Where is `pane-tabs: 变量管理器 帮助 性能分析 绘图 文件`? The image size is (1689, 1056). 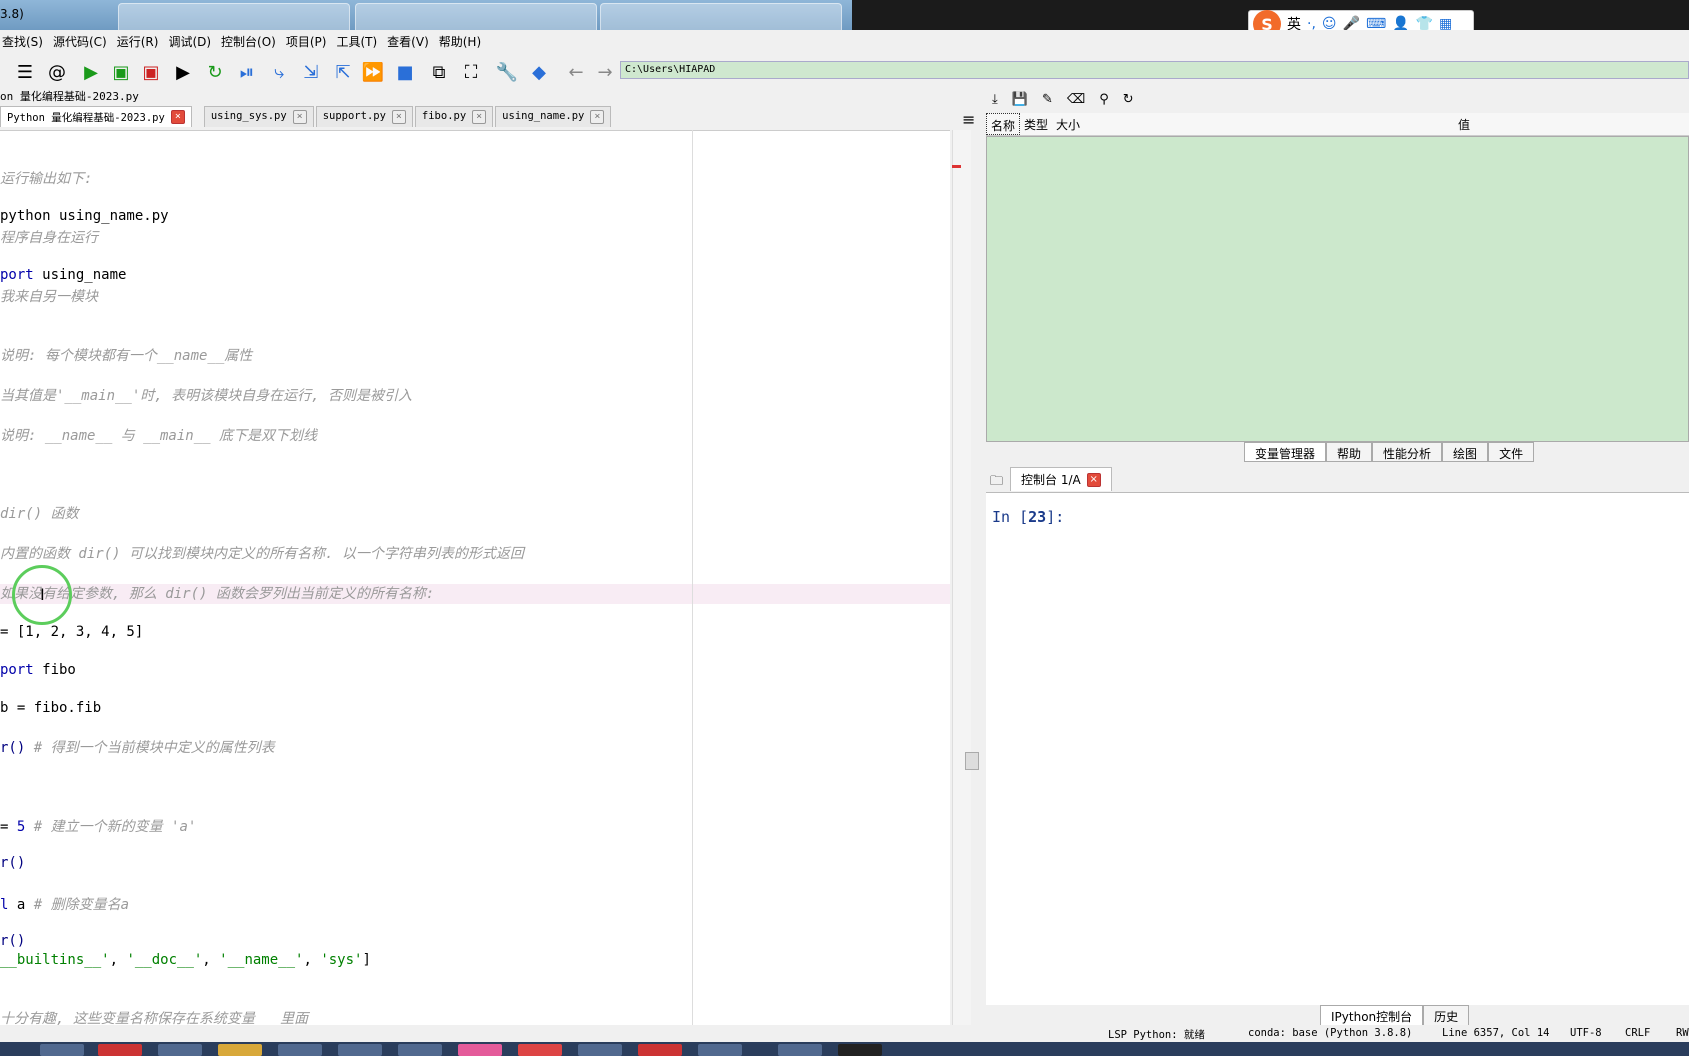 pane-tabs: 变量管理器 帮助 性能分析 绘图 文件 is located at coordinates (1389, 452).